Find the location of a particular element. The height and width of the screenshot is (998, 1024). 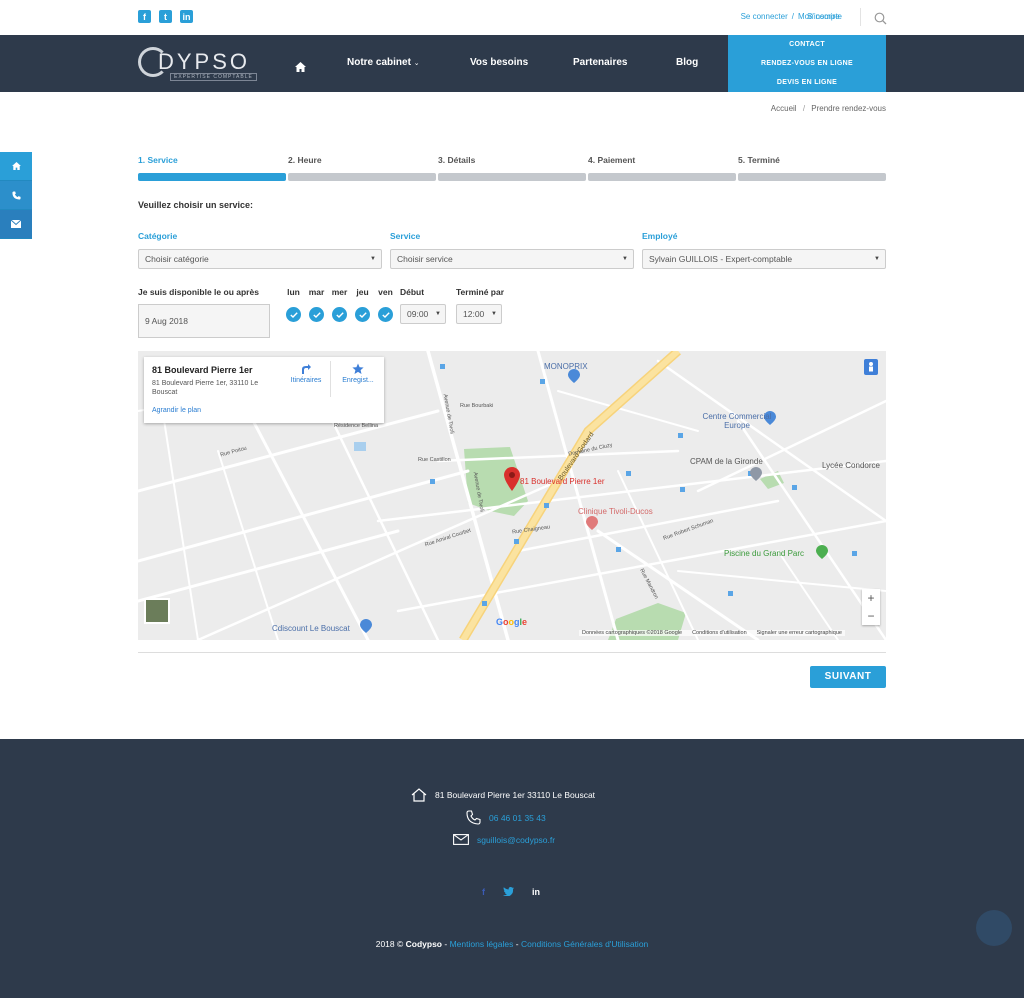

cgu-link: Conditions Générales d'Utilisation is located at coordinates (584, 944).